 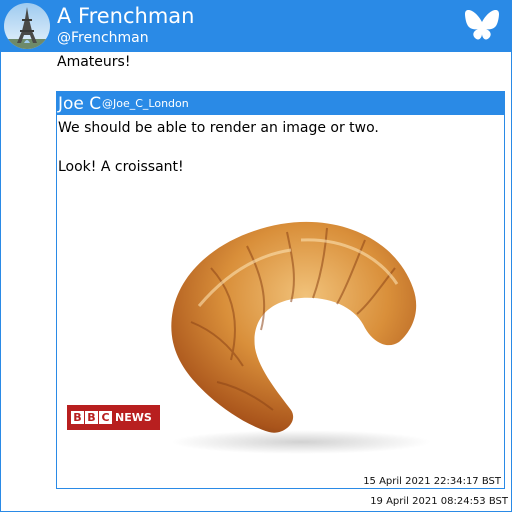 I want to click on bbc-letter-3: C, so click(x=105, y=417).